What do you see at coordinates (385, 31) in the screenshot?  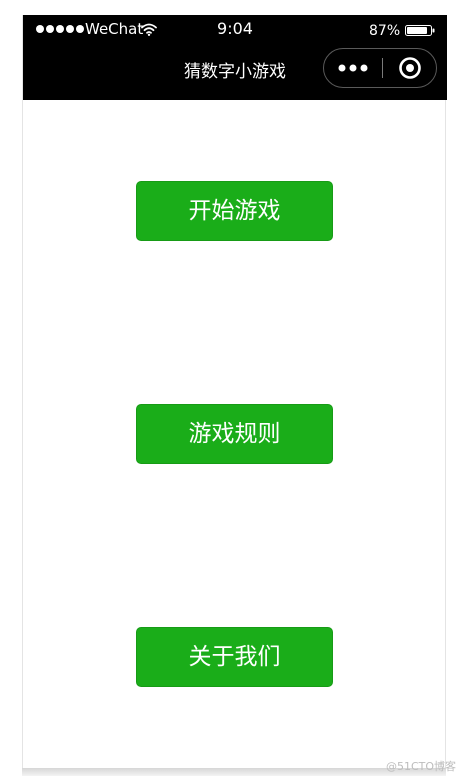 I see `battery-percent: 87%` at bounding box center [385, 31].